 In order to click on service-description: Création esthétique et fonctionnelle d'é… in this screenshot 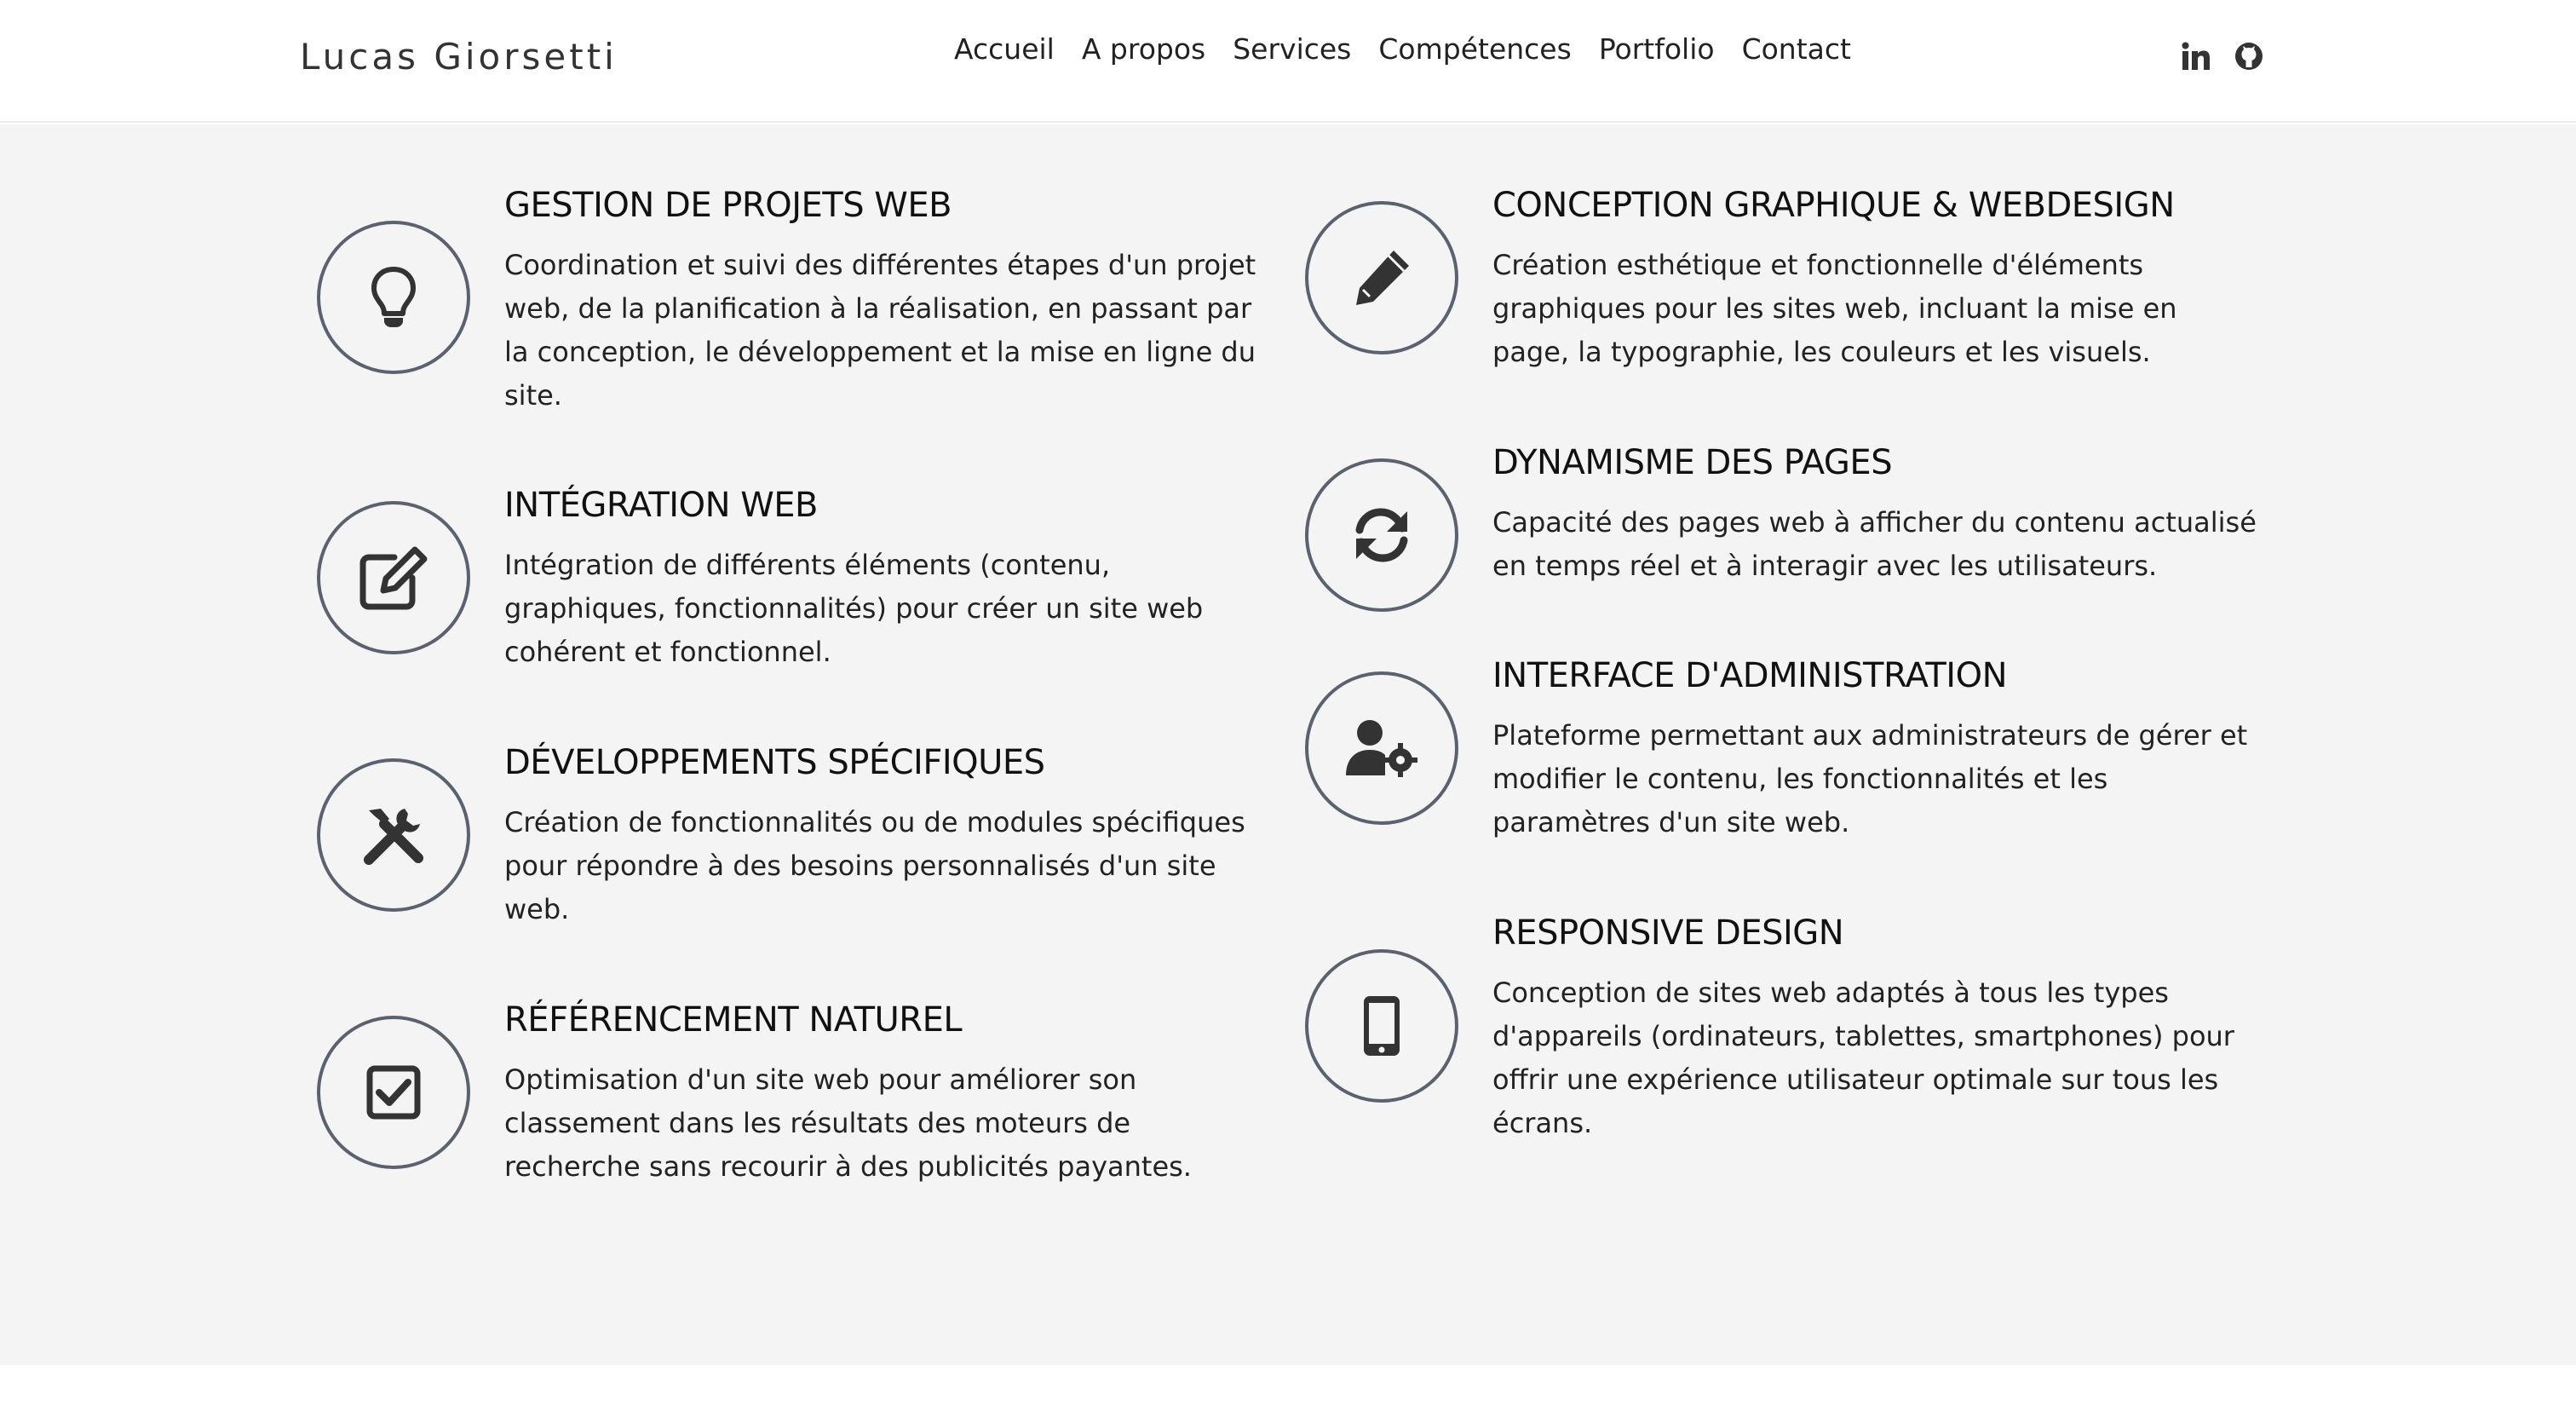, I will do `click(1835, 308)`.